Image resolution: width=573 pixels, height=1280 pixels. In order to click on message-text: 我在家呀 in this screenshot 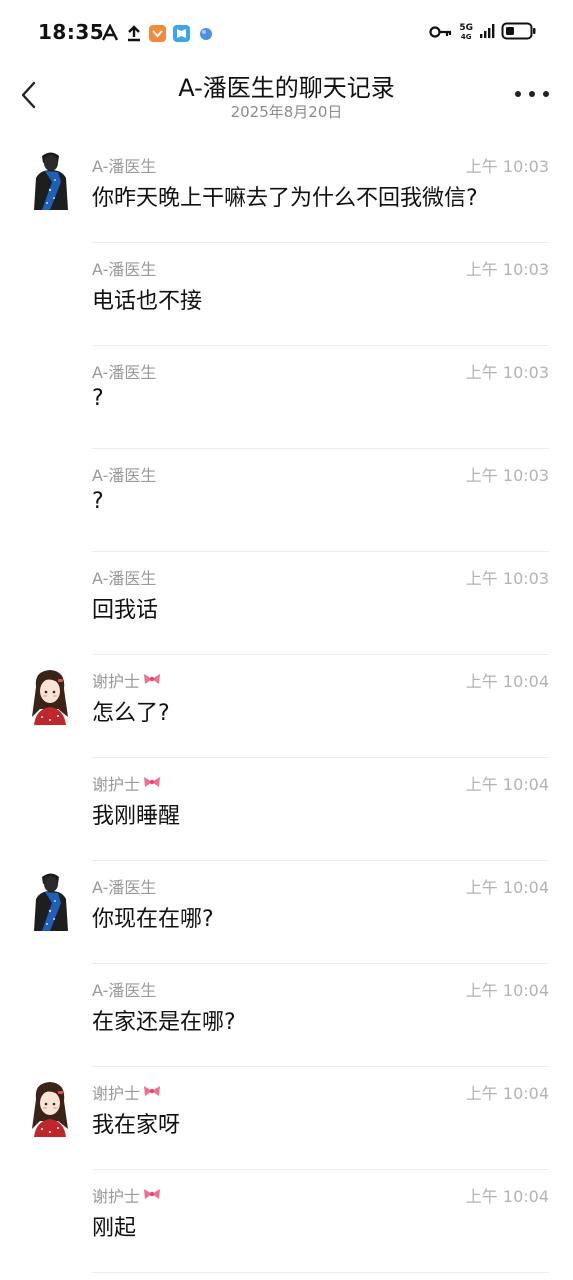, I will do `click(136, 1123)`.